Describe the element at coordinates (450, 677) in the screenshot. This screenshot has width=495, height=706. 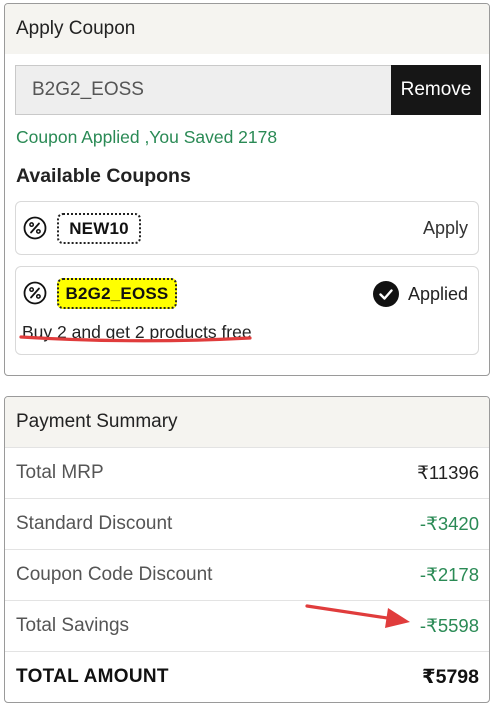
I see `total-amount-value: ₹5798` at that location.